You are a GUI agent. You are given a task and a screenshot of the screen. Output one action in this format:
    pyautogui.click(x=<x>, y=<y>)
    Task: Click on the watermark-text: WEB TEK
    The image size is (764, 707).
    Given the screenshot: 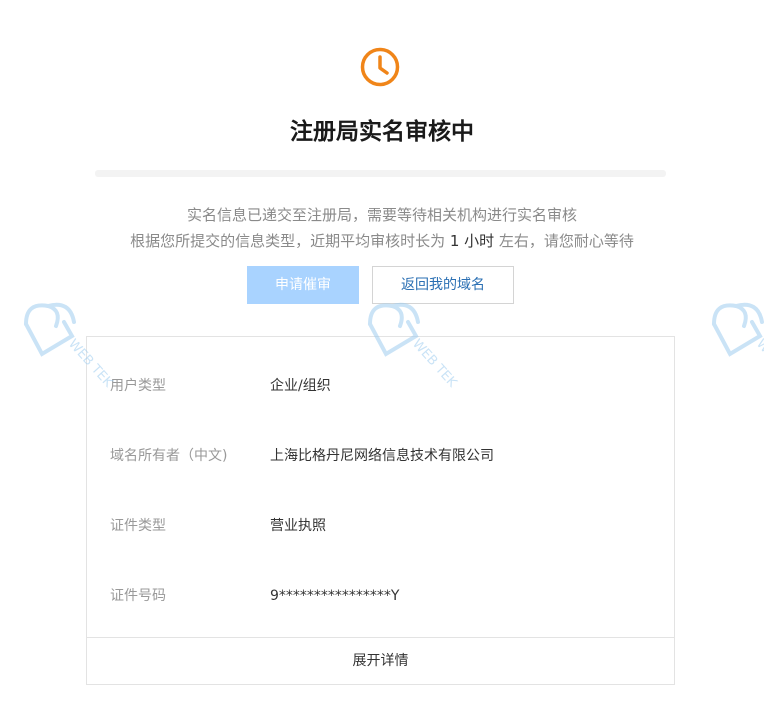 What is the action you would take?
    pyautogui.click(x=758, y=364)
    